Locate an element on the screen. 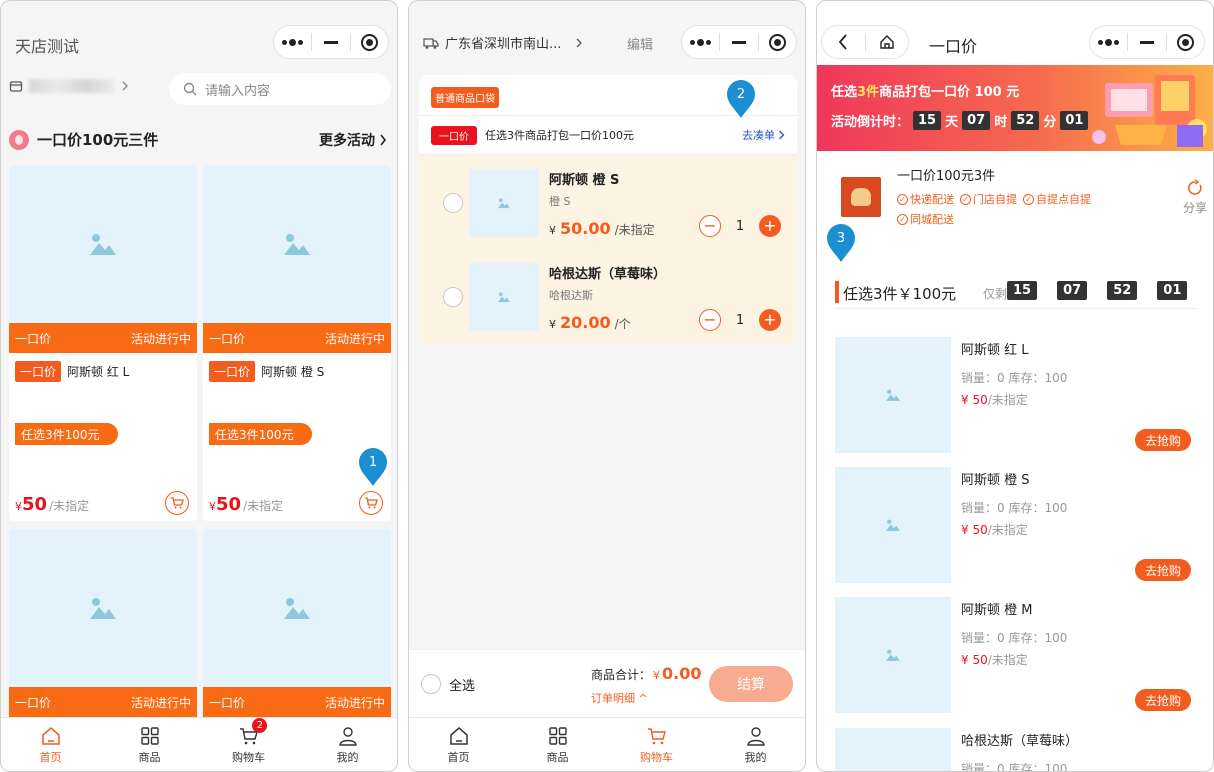  product-card: 一口价 活动进行中 一口价 阿斯顿 红 L 任选3件100元 ¥ 50 /未指定 is located at coordinates (103, 343).